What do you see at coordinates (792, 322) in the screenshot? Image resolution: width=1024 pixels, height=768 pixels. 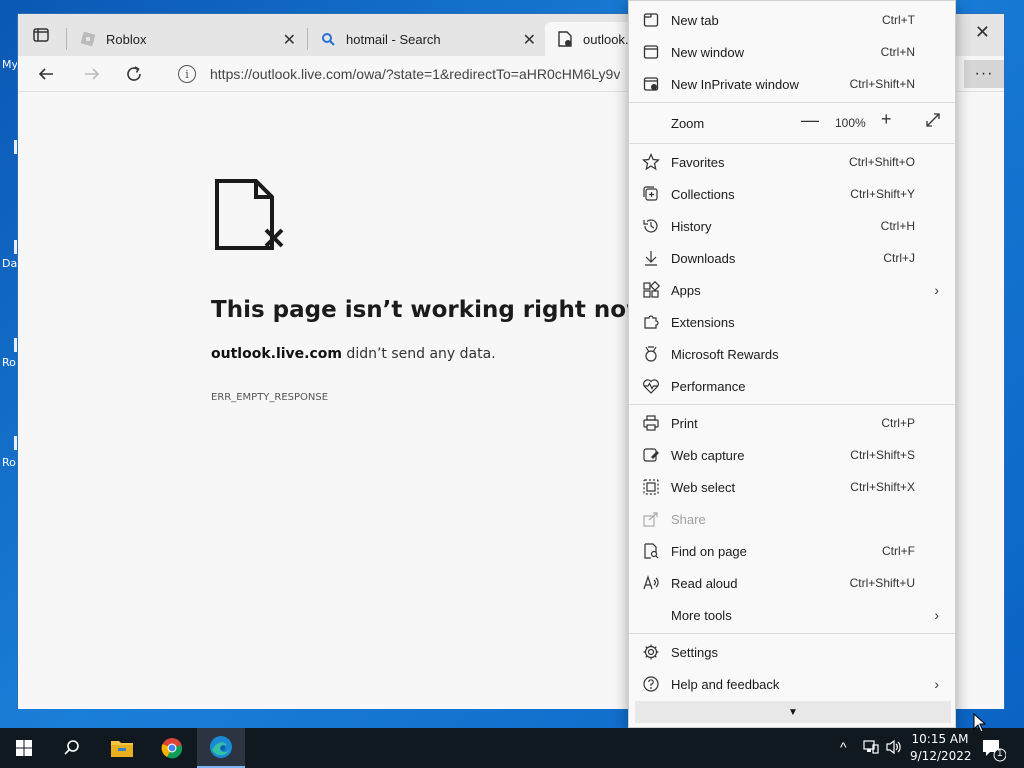 I see `menu-item-extensions: Extensions` at bounding box center [792, 322].